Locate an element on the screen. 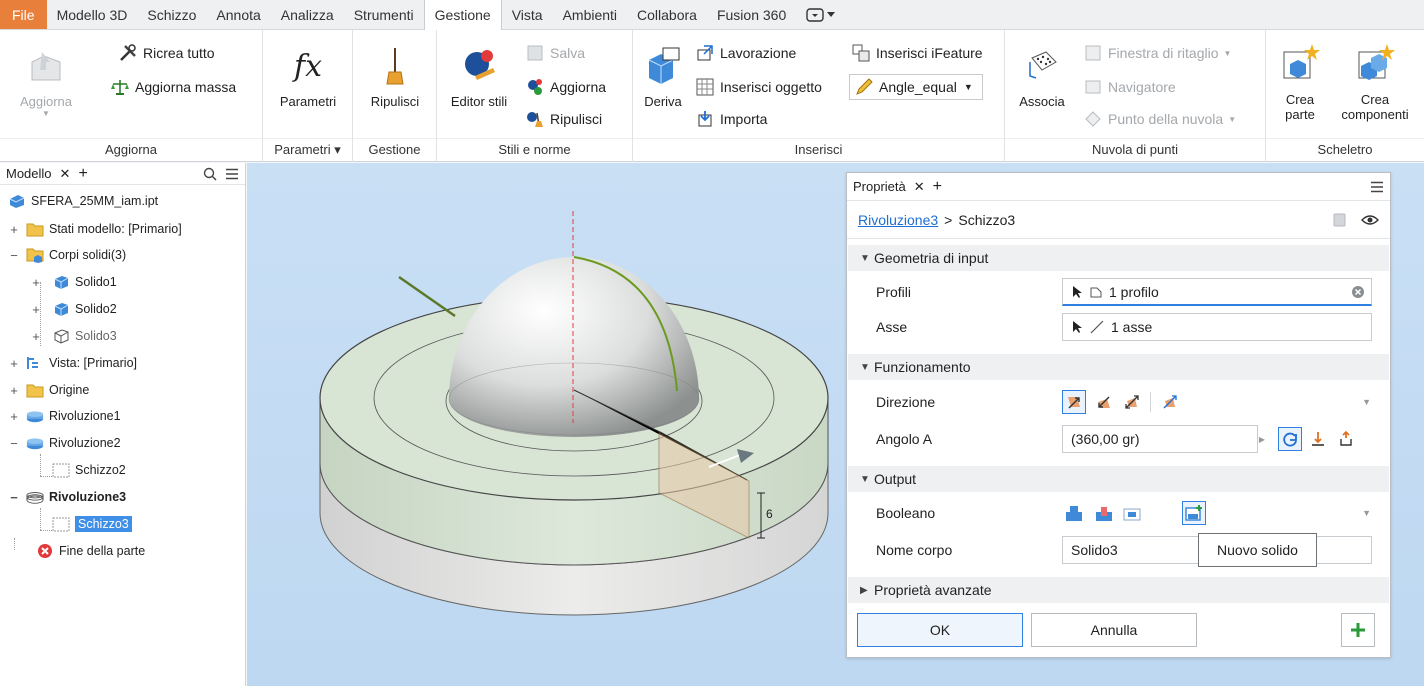  ricrea-tutto-button: Ricrea tutto is located at coordinates (166, 53).